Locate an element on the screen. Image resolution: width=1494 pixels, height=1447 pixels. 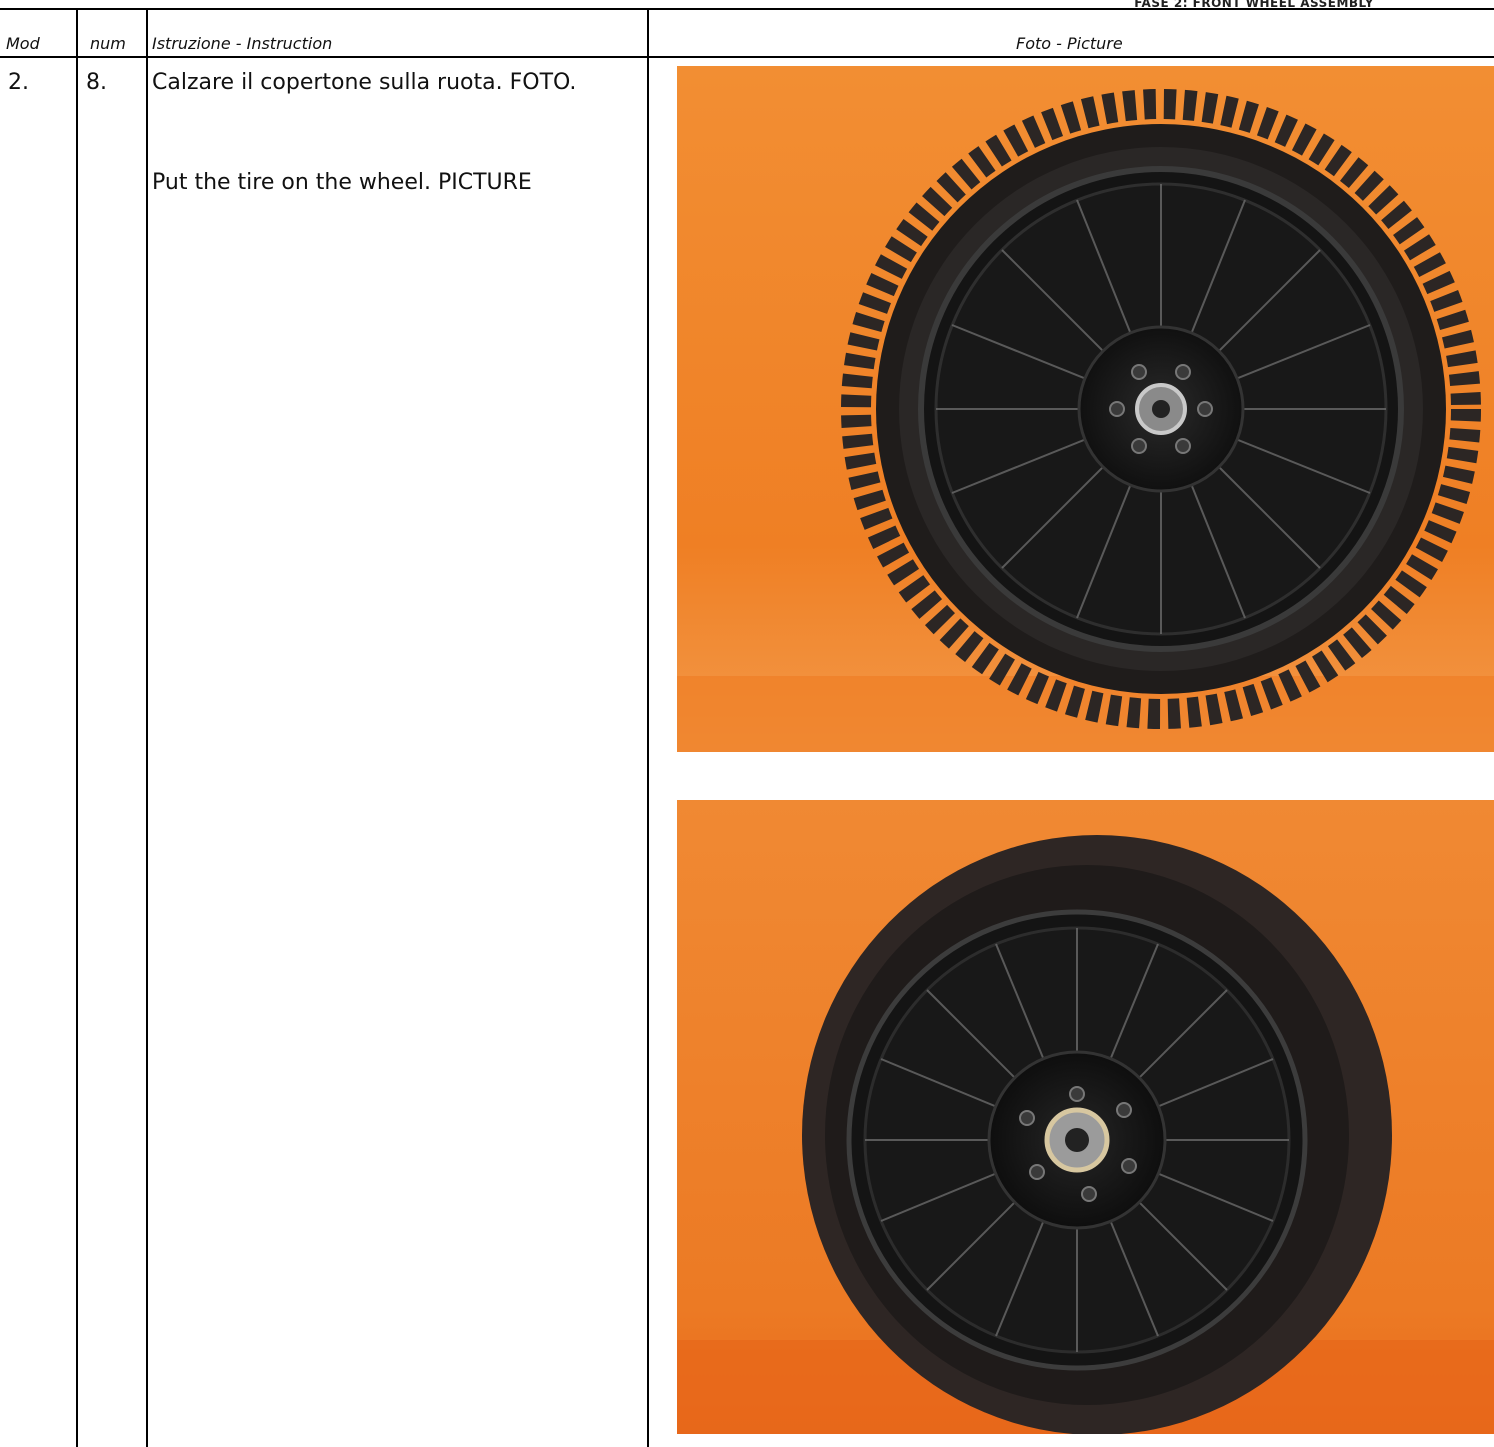
table-top-border is located at coordinates (747, 9).